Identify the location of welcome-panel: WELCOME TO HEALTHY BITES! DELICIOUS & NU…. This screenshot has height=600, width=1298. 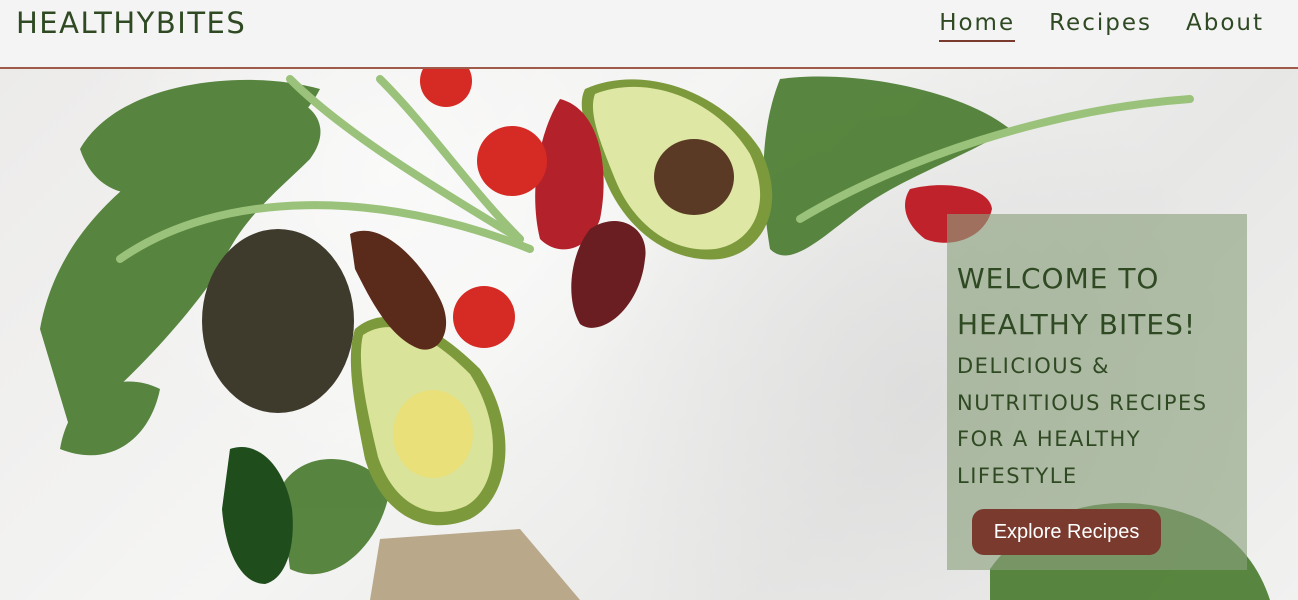
(1097, 392).